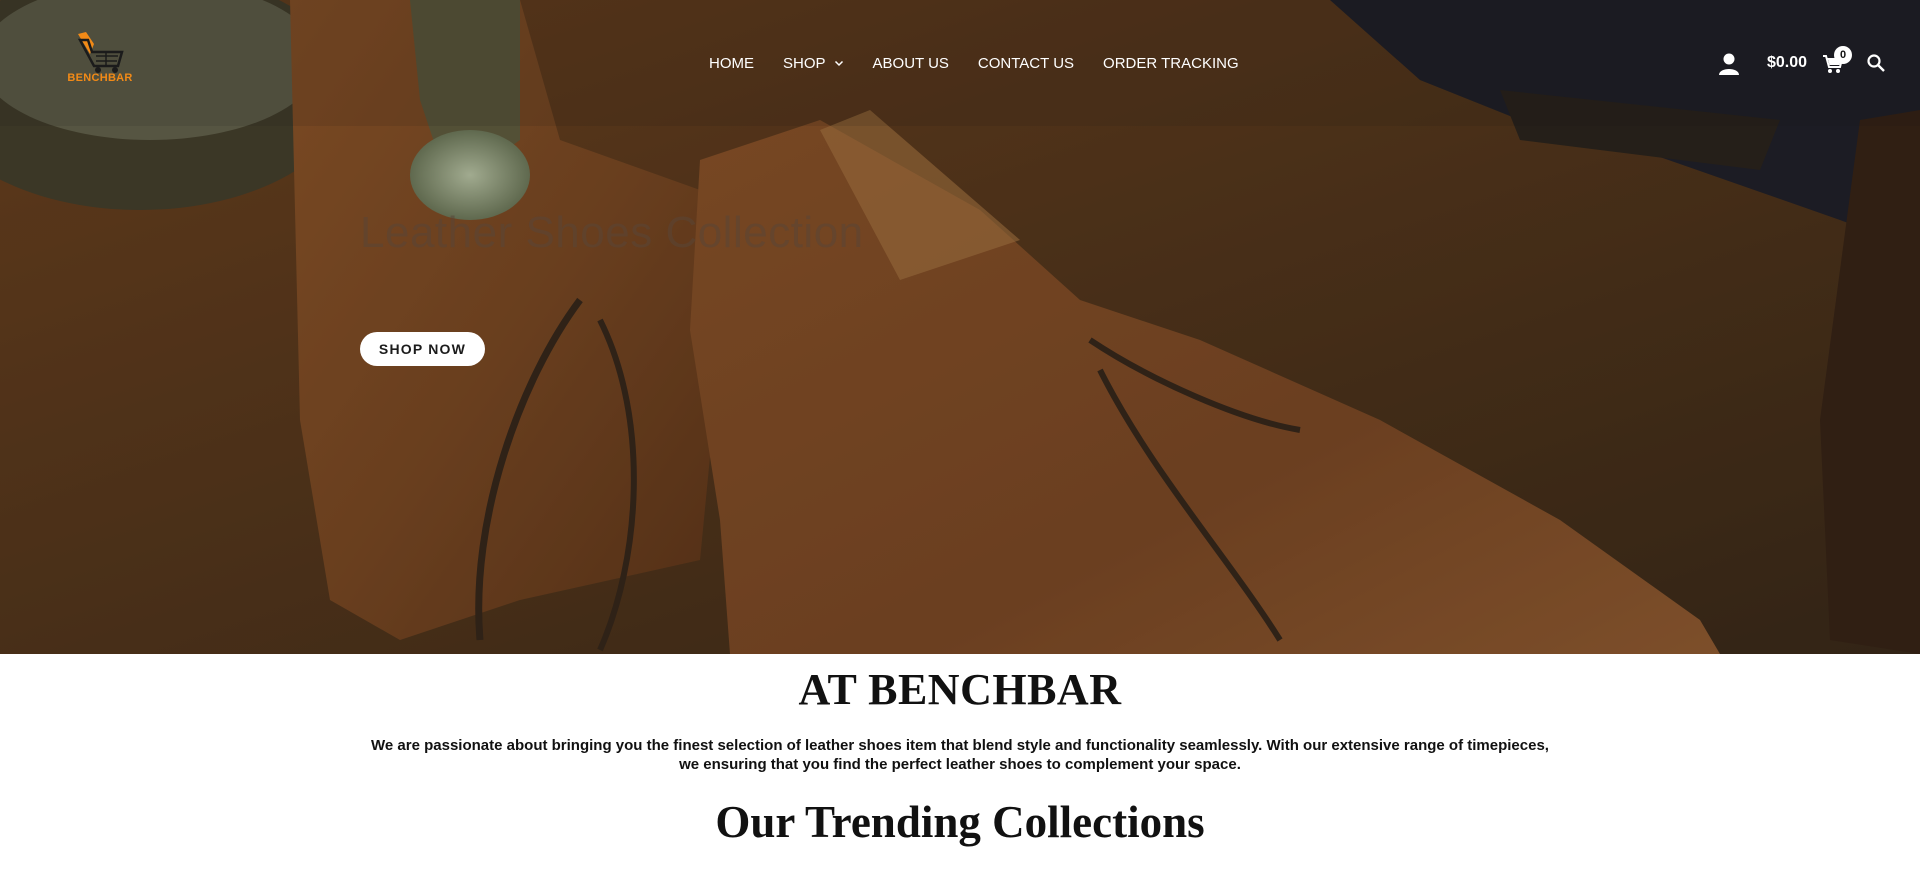  I want to click on nav-about-label: ABOUT US, so click(910, 63).